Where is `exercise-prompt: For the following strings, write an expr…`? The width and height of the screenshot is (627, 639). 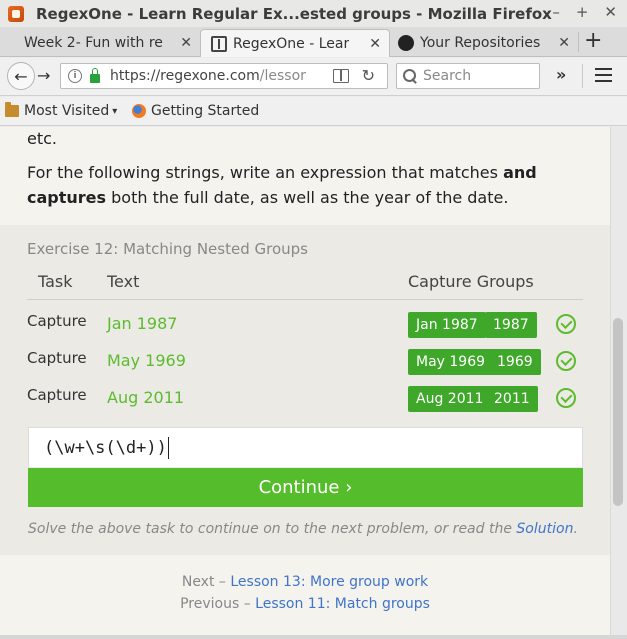
exercise-prompt: For the following strings, write an expr… is located at coordinates (307, 185).